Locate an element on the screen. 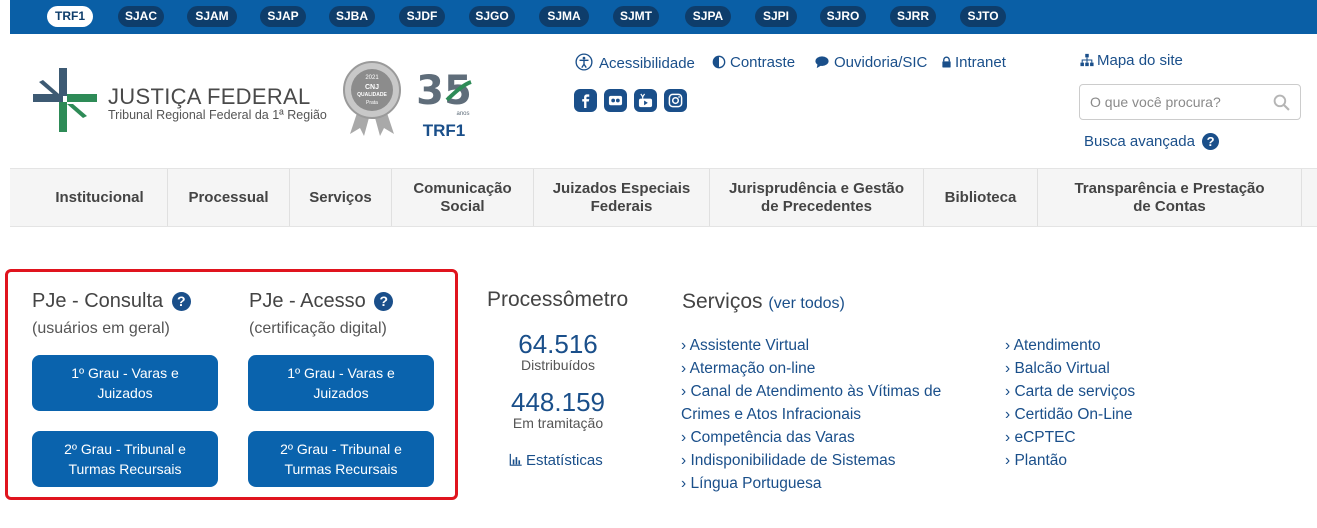 Image resolution: width=1317 pixels, height=528 pixels. unit-tab-trf1: TRF1 is located at coordinates (70, 16).